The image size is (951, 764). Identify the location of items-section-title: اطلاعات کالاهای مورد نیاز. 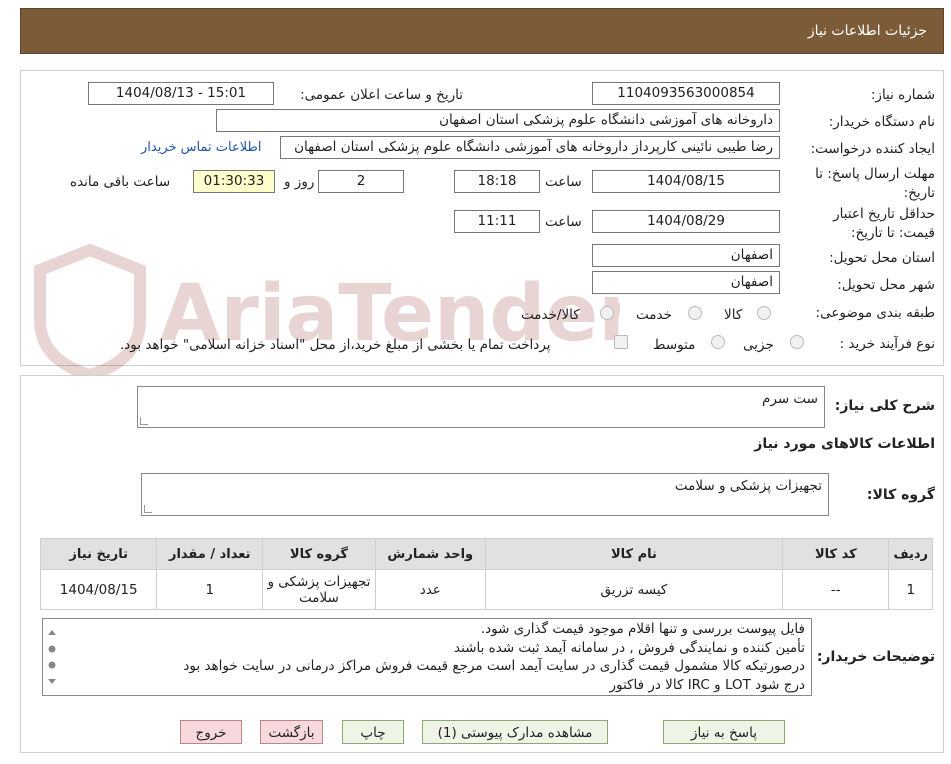
(844, 444).